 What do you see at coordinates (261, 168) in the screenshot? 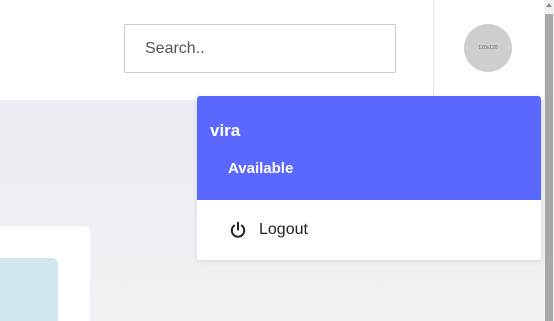
I see `user-status: Available` at bounding box center [261, 168].